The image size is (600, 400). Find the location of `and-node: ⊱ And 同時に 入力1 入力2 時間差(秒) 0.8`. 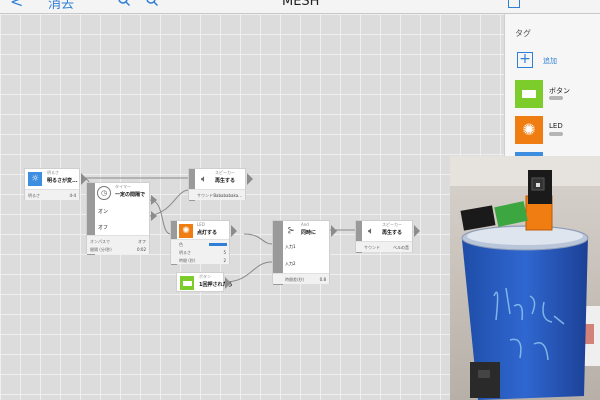

and-node: ⊱ And 同時に 入力1 入力2 時間差(秒) 0.8 is located at coordinates (304, 252).